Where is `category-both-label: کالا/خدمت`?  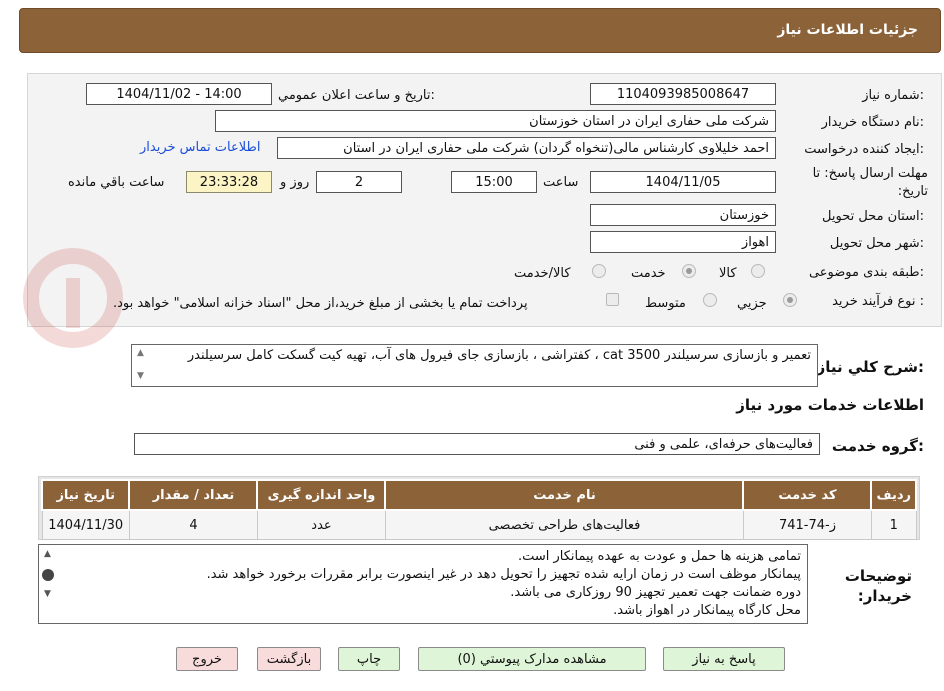 category-both-label: کالا/خدمت is located at coordinates (542, 273).